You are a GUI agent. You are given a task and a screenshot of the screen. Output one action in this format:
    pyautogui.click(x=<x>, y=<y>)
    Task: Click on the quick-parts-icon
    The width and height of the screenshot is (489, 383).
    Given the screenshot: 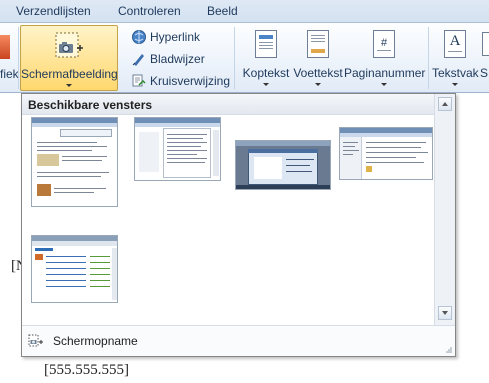 What is the action you would take?
    pyautogui.click(x=485, y=44)
    